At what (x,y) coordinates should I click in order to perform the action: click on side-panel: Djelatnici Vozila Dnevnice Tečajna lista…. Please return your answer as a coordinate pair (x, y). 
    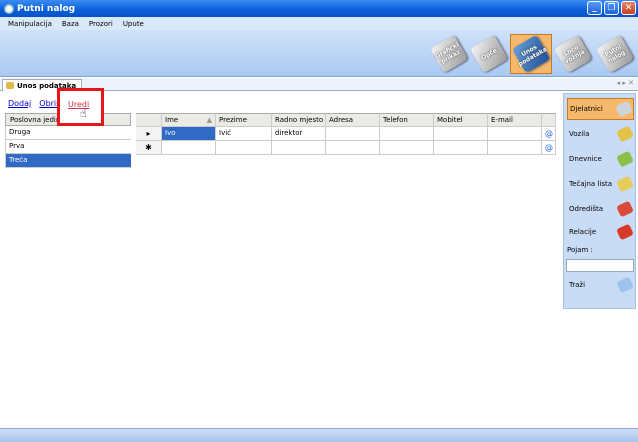
    Looking at the image, I should click on (599, 201).